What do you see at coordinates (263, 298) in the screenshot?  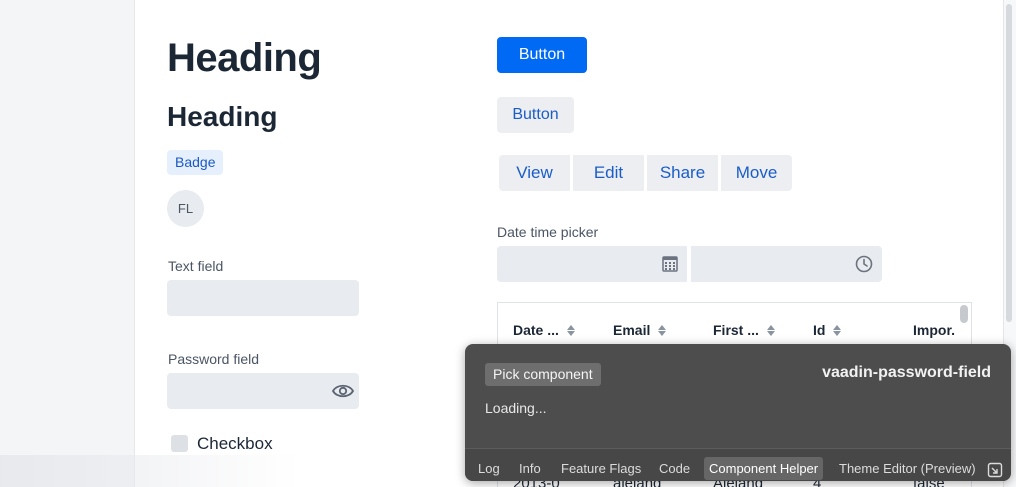 I see `text-field-input` at bounding box center [263, 298].